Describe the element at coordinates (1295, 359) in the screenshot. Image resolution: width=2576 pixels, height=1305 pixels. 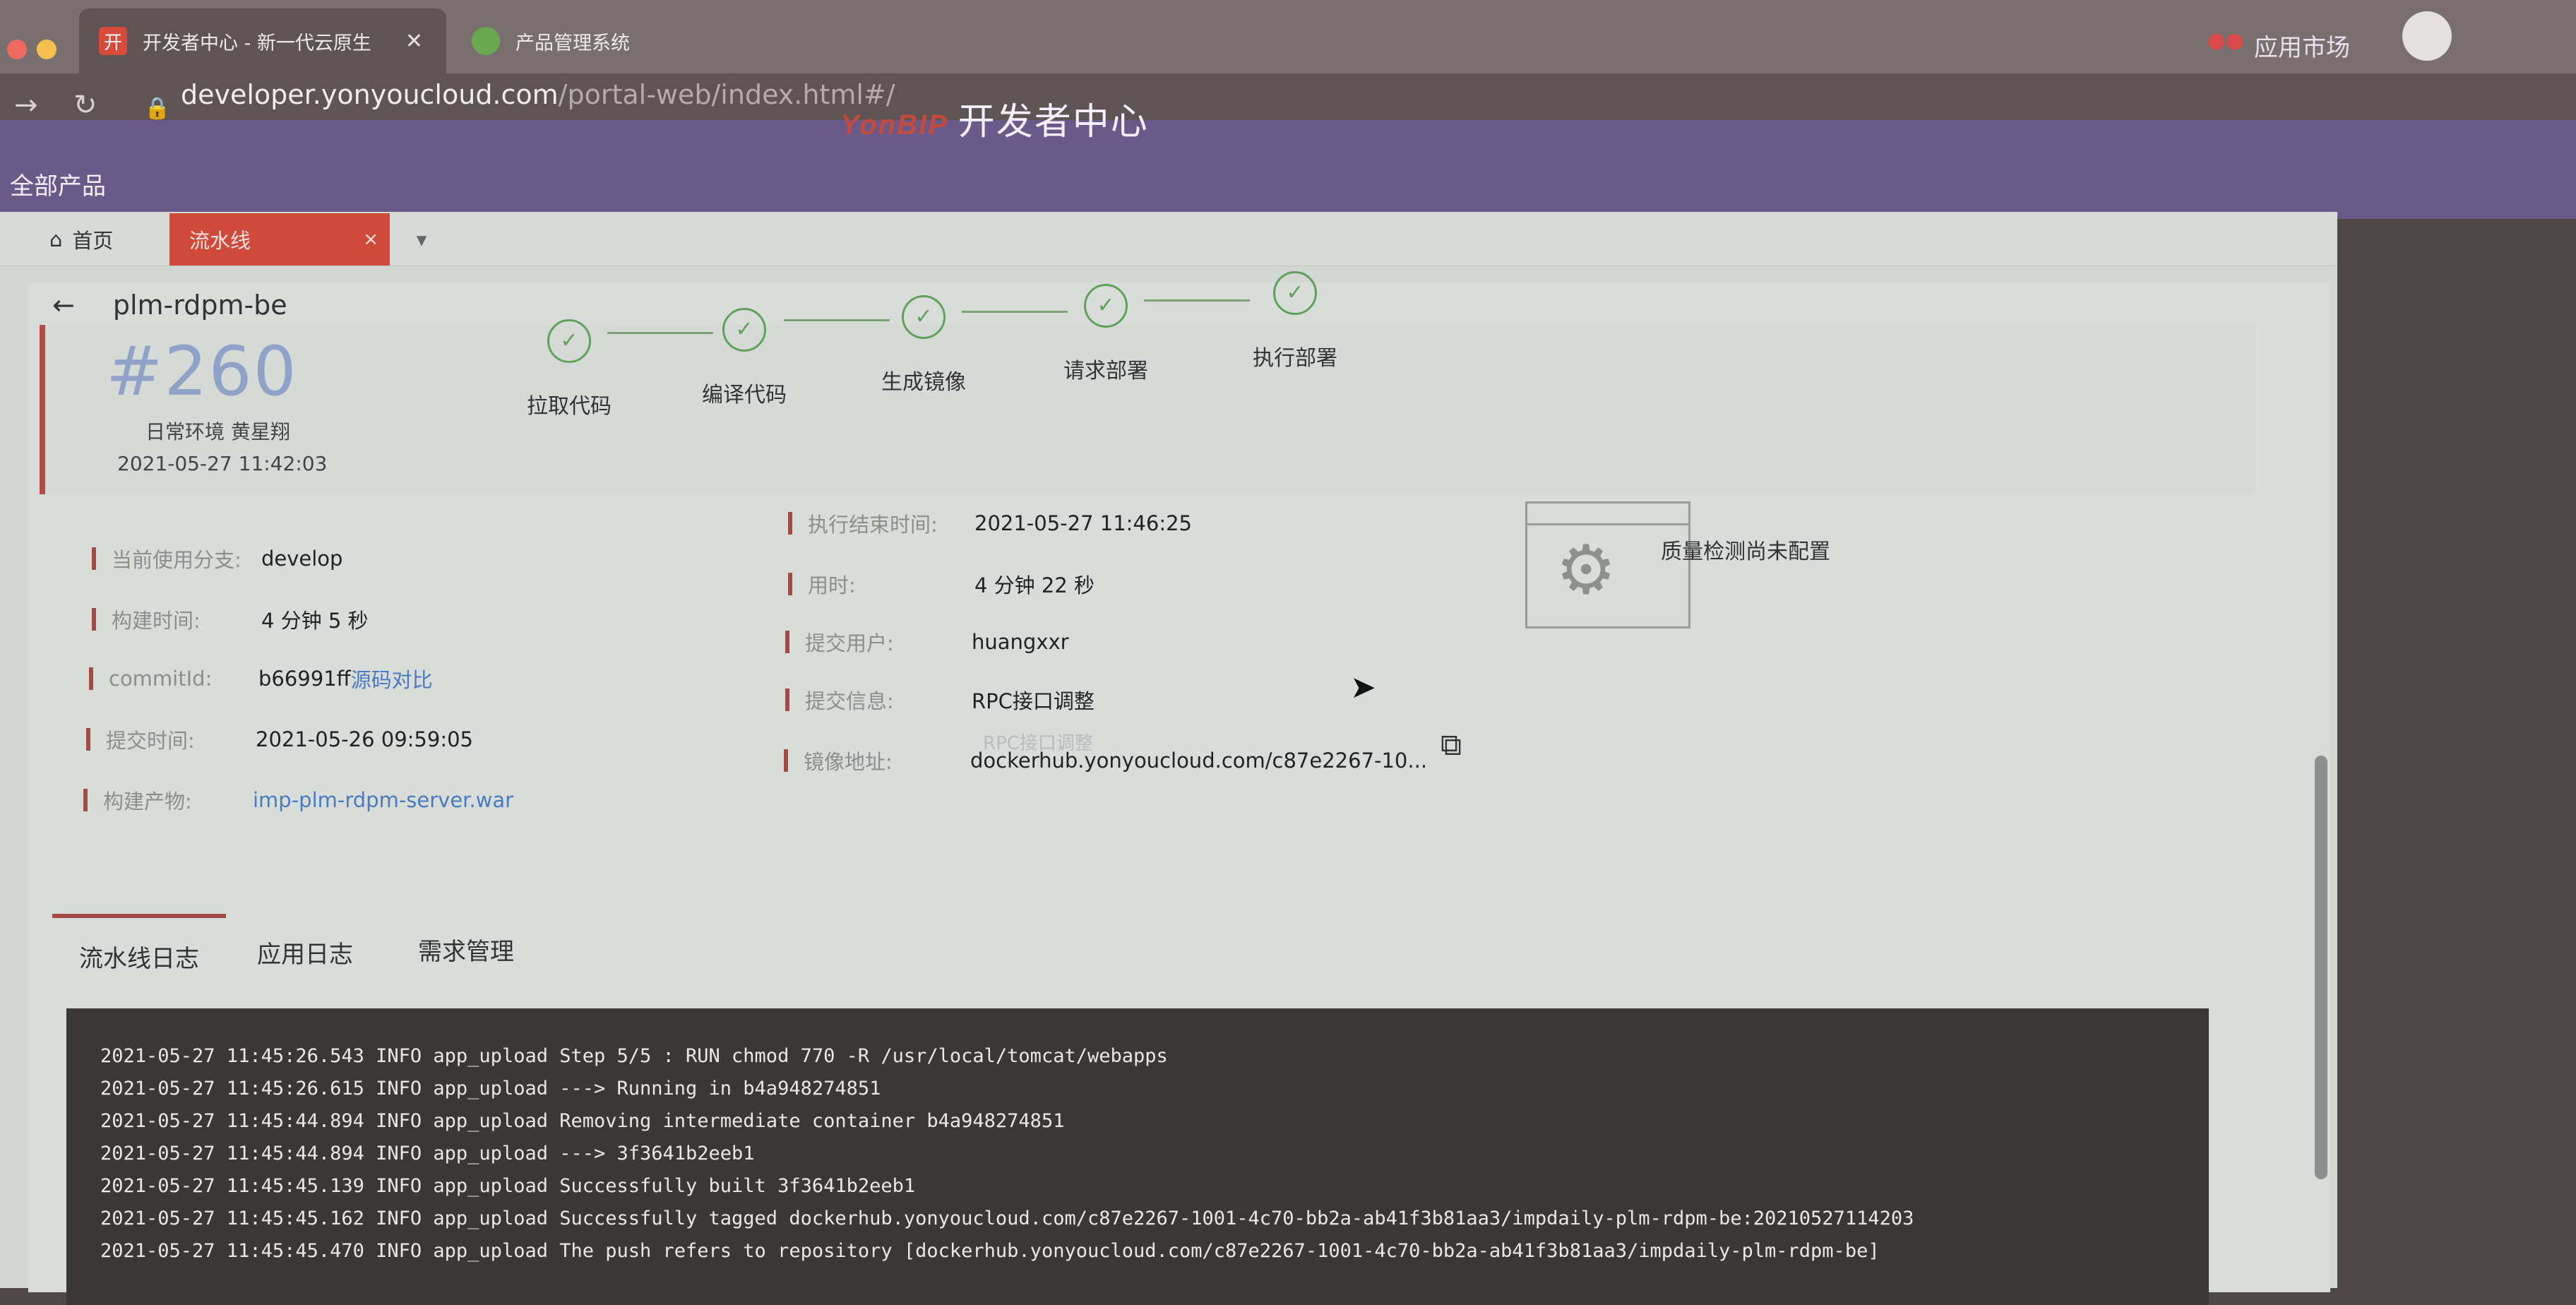
I see `step-label: 执行部署` at that location.